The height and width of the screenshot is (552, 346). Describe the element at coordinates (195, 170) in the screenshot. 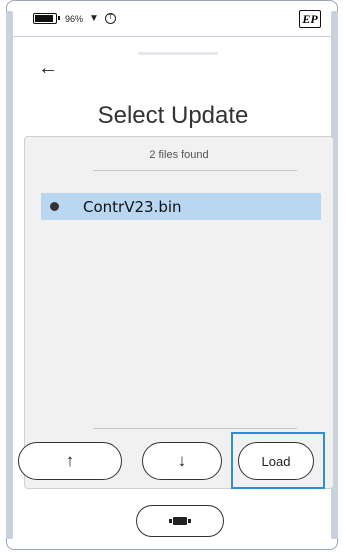

I see `divider-top` at that location.